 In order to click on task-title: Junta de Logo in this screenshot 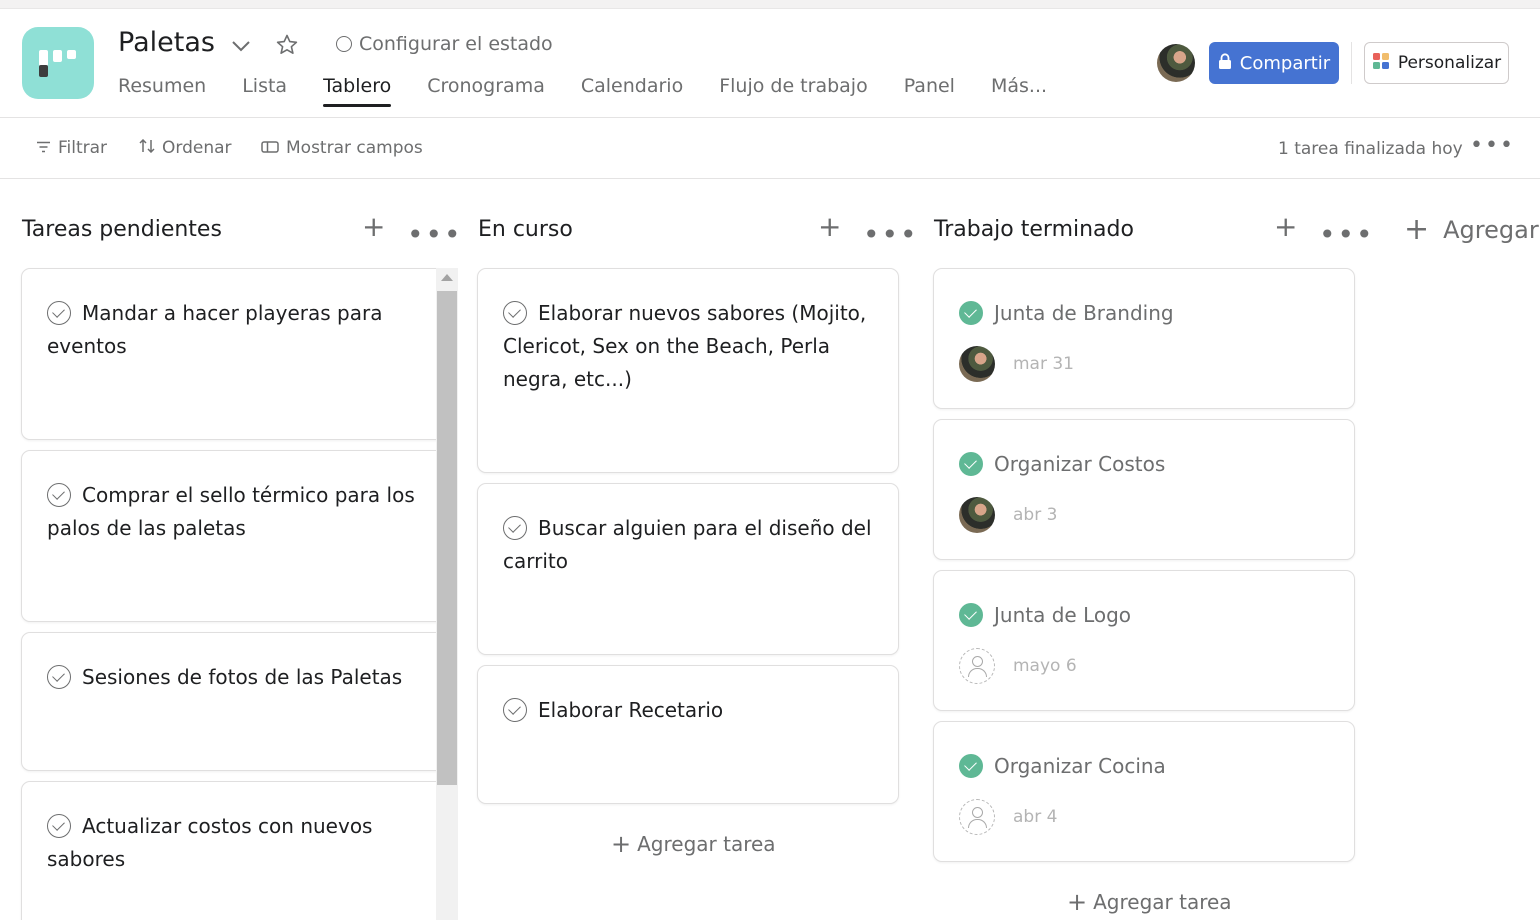, I will do `click(1063, 615)`.